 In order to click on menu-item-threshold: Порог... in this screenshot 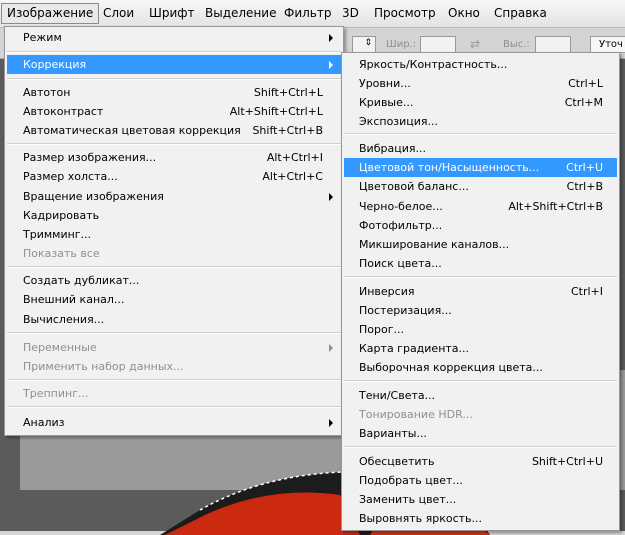, I will do `click(480, 329)`.